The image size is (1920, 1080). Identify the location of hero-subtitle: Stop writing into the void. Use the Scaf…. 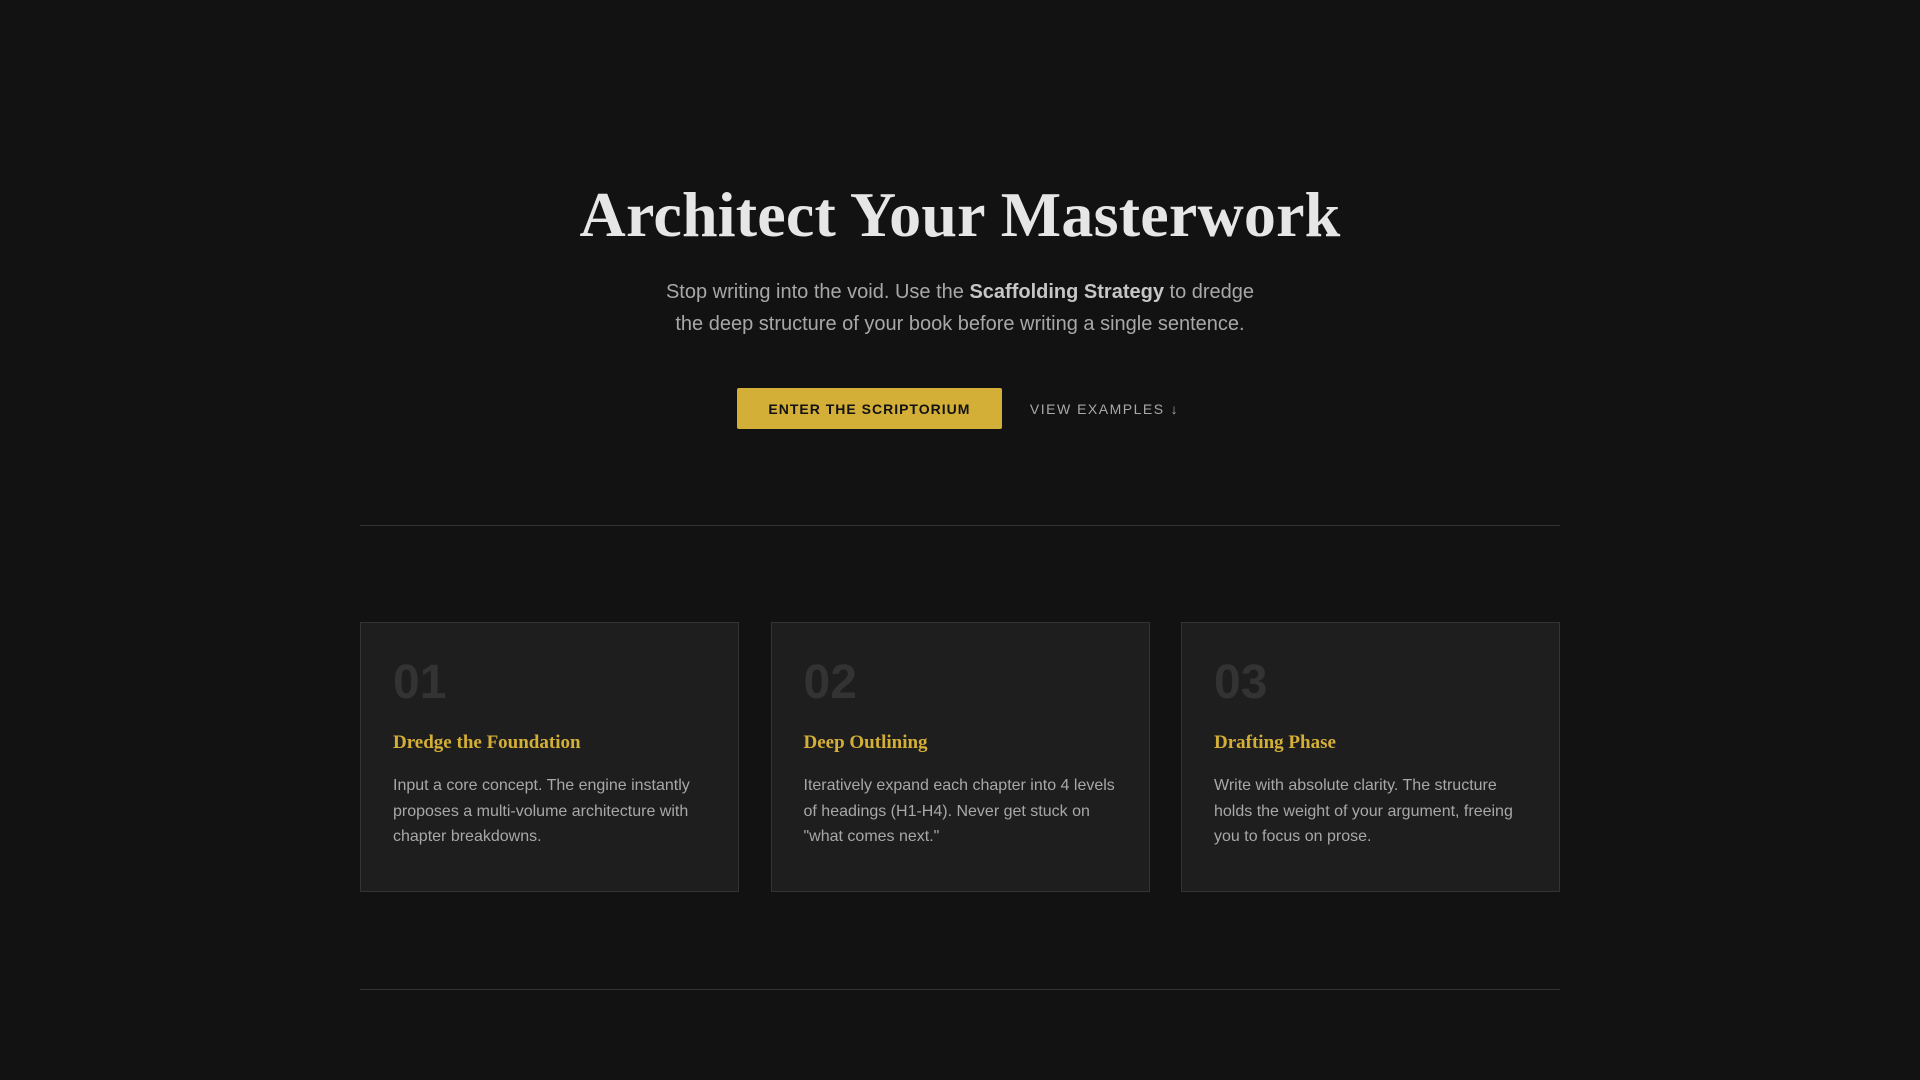
(960, 308).